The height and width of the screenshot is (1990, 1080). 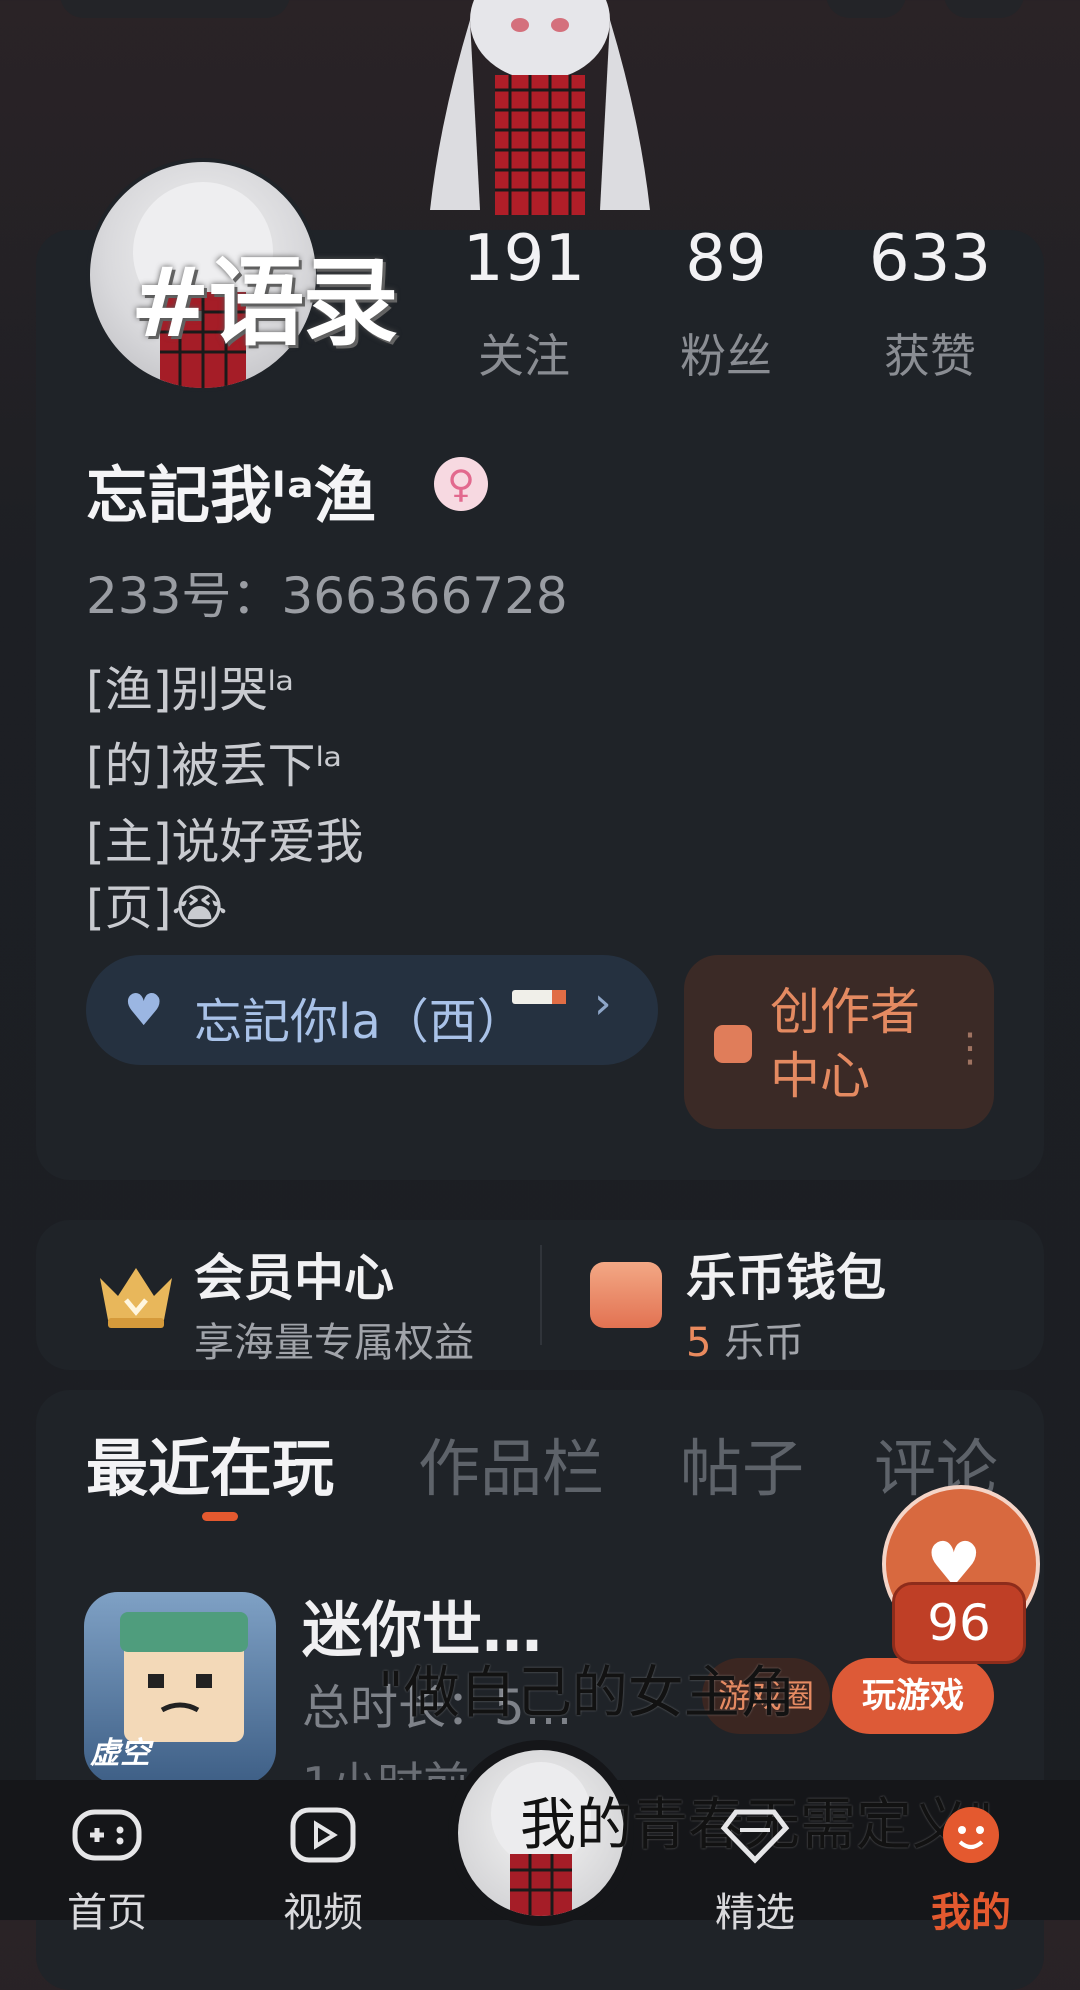 I want to click on overlay-caption-line: "做自己的女主角, so click(x=587, y=1693).